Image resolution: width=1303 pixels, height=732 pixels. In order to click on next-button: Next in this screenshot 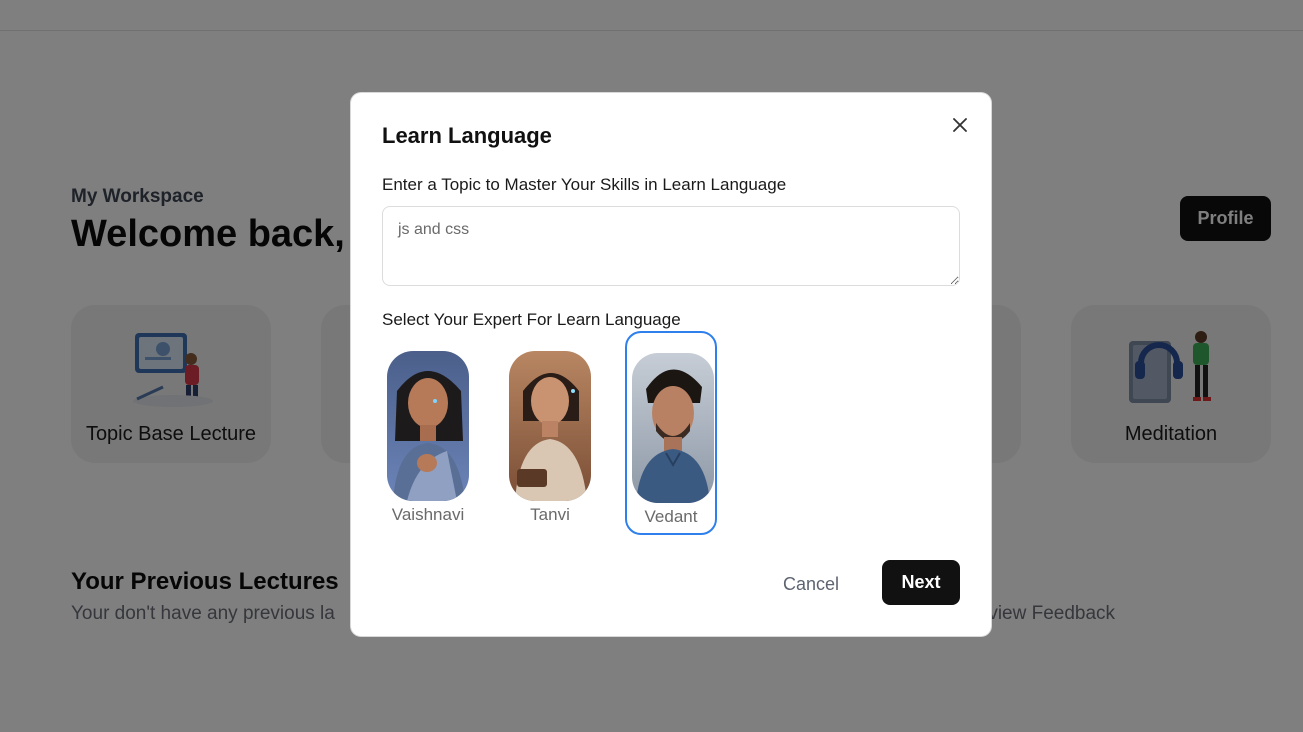, I will do `click(921, 582)`.